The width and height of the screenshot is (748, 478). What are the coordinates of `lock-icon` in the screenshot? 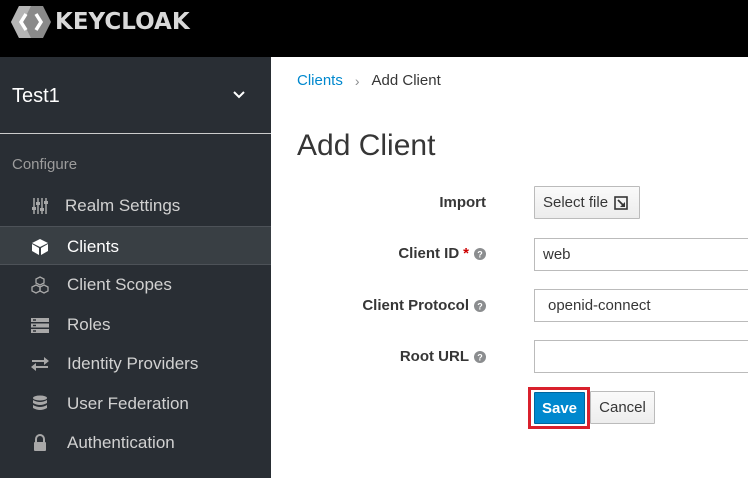 It's located at (40, 442).